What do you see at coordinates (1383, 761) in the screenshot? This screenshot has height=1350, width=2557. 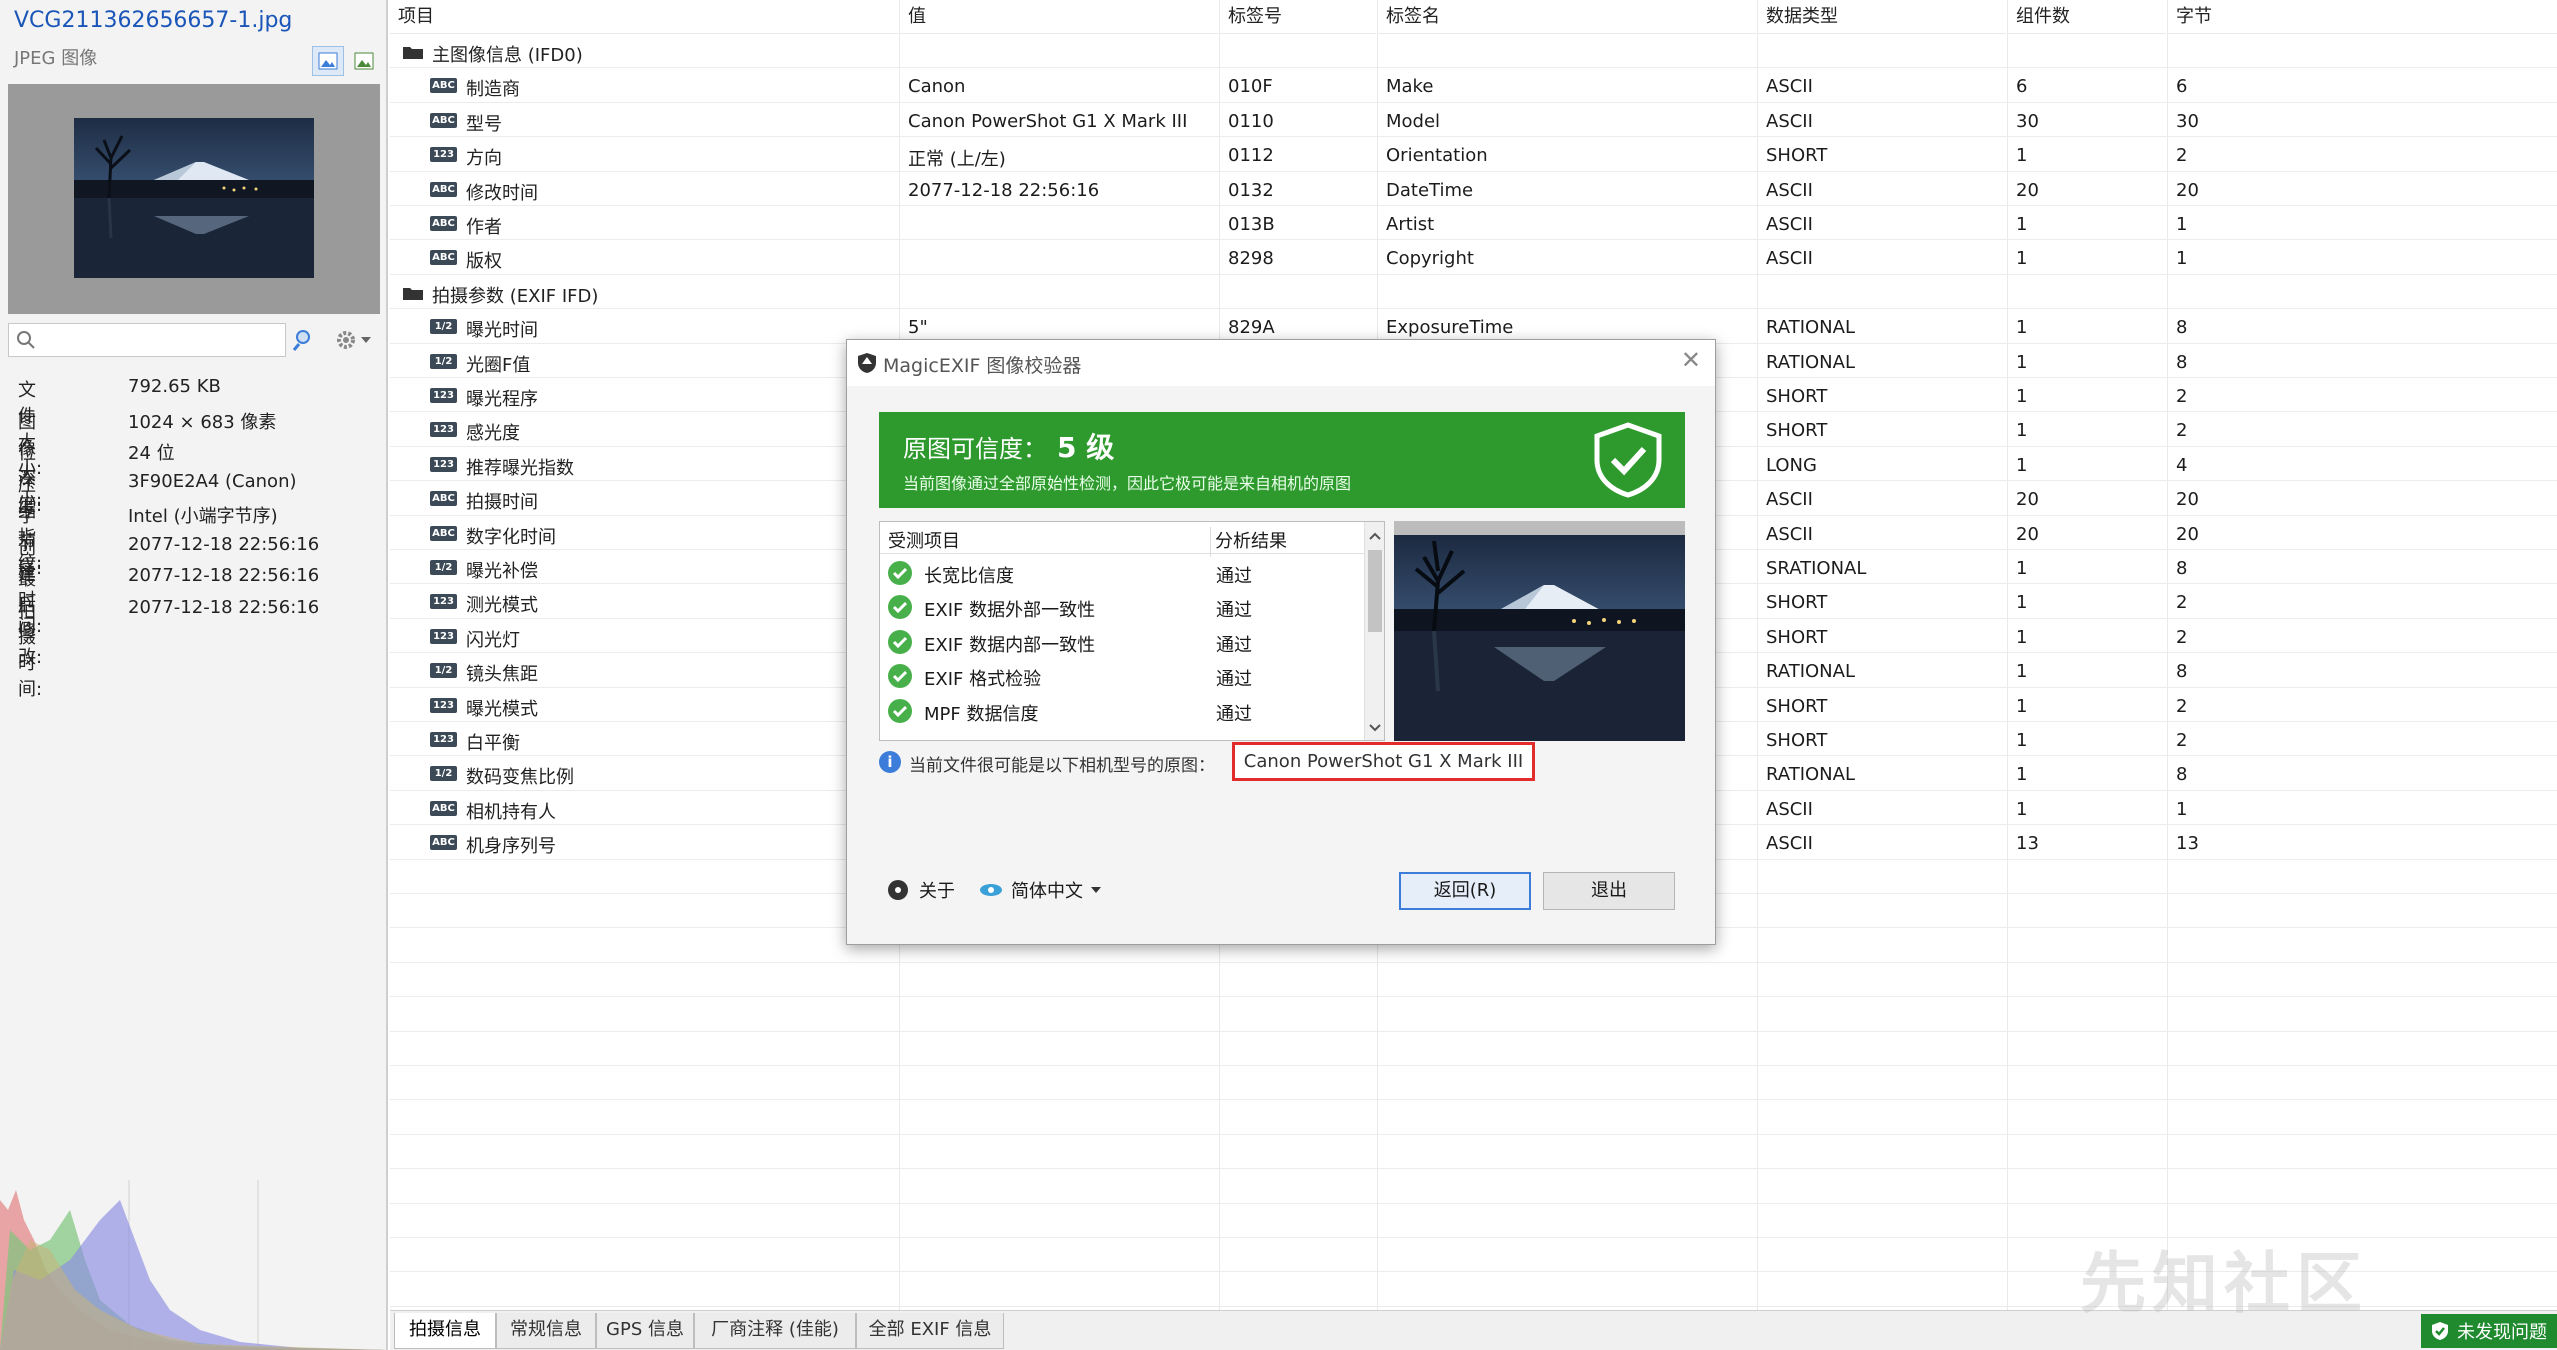 I see `detected-model: Canon PowerShot G1 X Mark III` at bounding box center [1383, 761].